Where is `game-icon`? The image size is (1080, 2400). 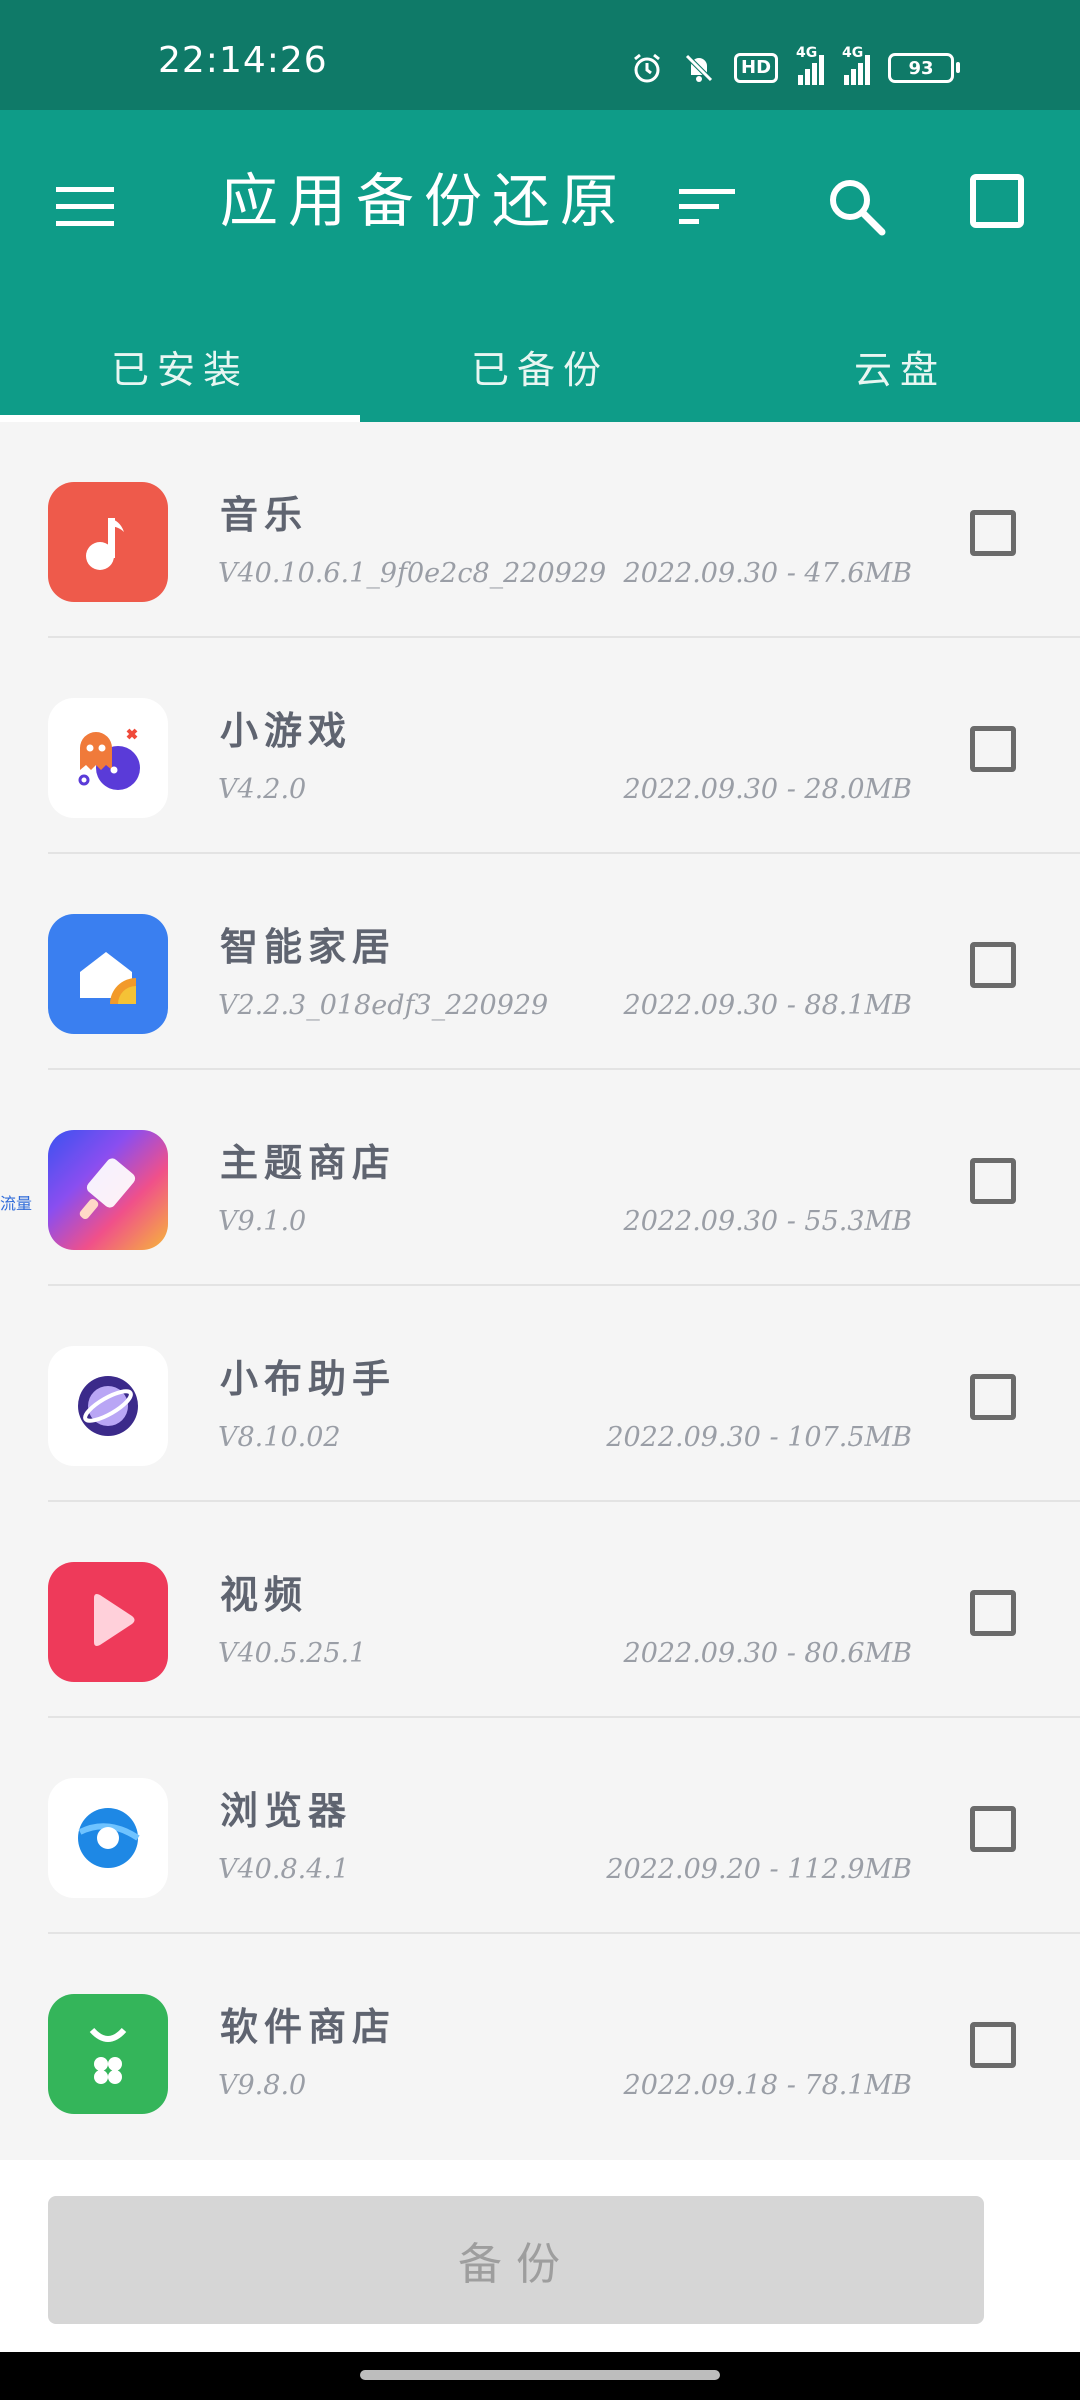
game-icon is located at coordinates (108, 758).